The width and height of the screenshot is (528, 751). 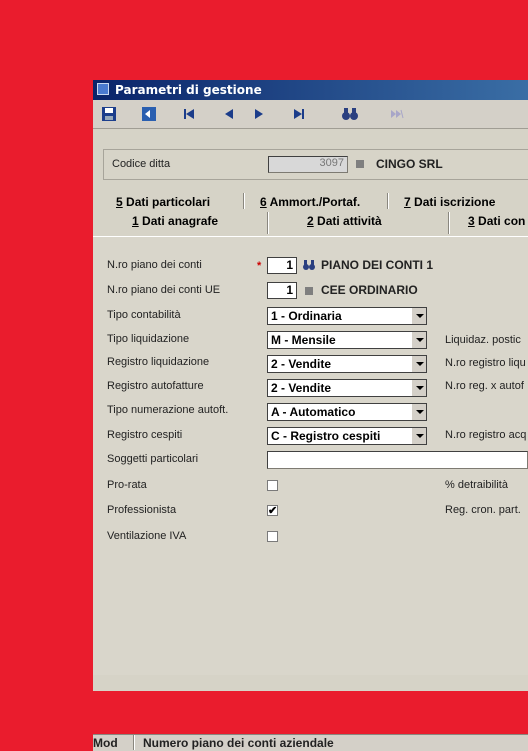 What do you see at coordinates (483, 340) in the screenshot?
I see `liquidaz-postic-label: Liquidaz. postic` at bounding box center [483, 340].